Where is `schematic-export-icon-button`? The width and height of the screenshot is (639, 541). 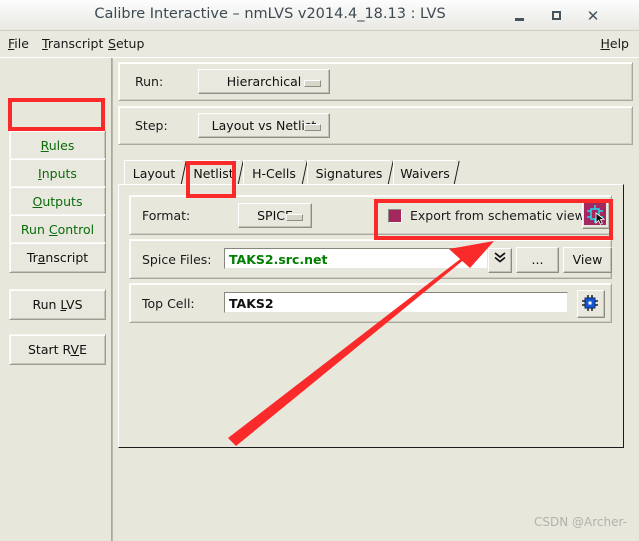
schematic-export-icon-button is located at coordinates (596, 215).